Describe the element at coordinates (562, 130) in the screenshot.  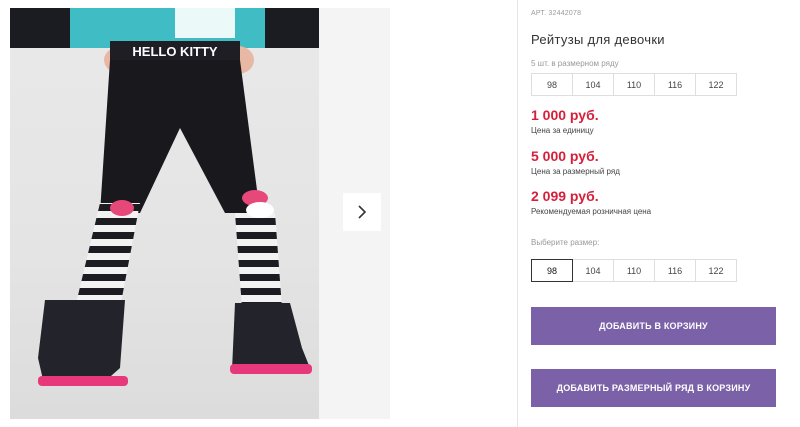
I see `unit-price-caption: Цена за единицу` at that location.